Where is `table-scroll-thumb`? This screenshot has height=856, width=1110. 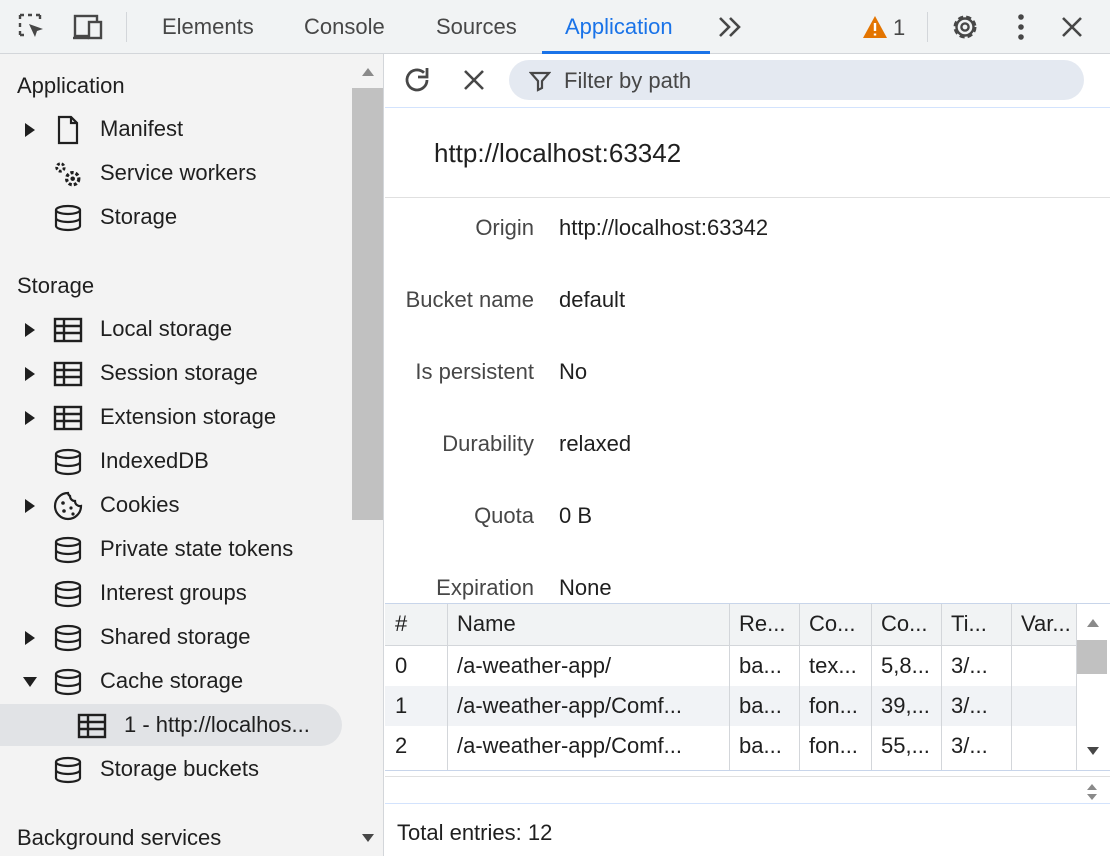
table-scroll-thumb is located at coordinates (1092, 657).